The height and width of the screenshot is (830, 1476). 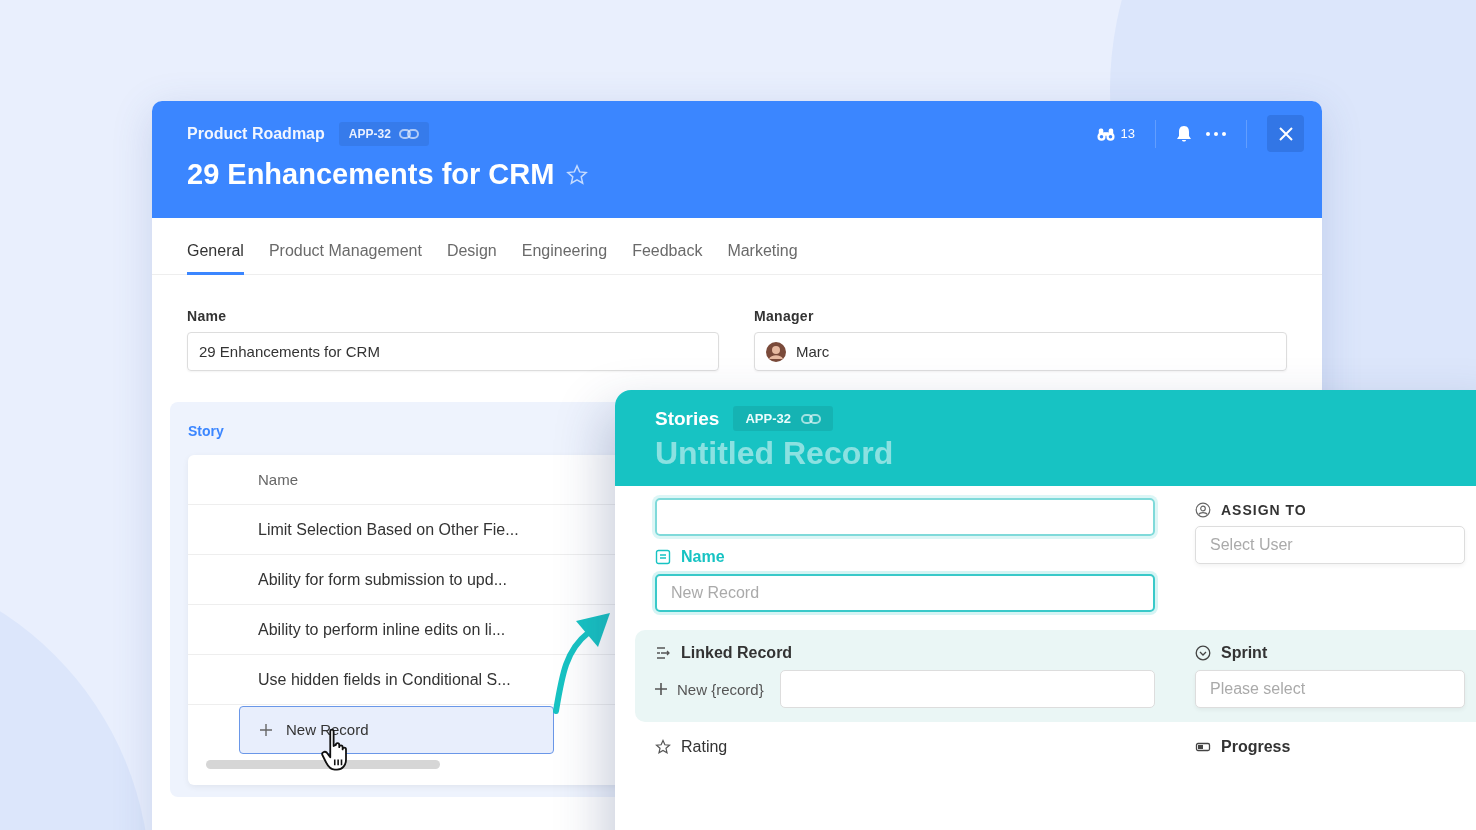 I want to click on bell-icon, so click(x=1184, y=133).